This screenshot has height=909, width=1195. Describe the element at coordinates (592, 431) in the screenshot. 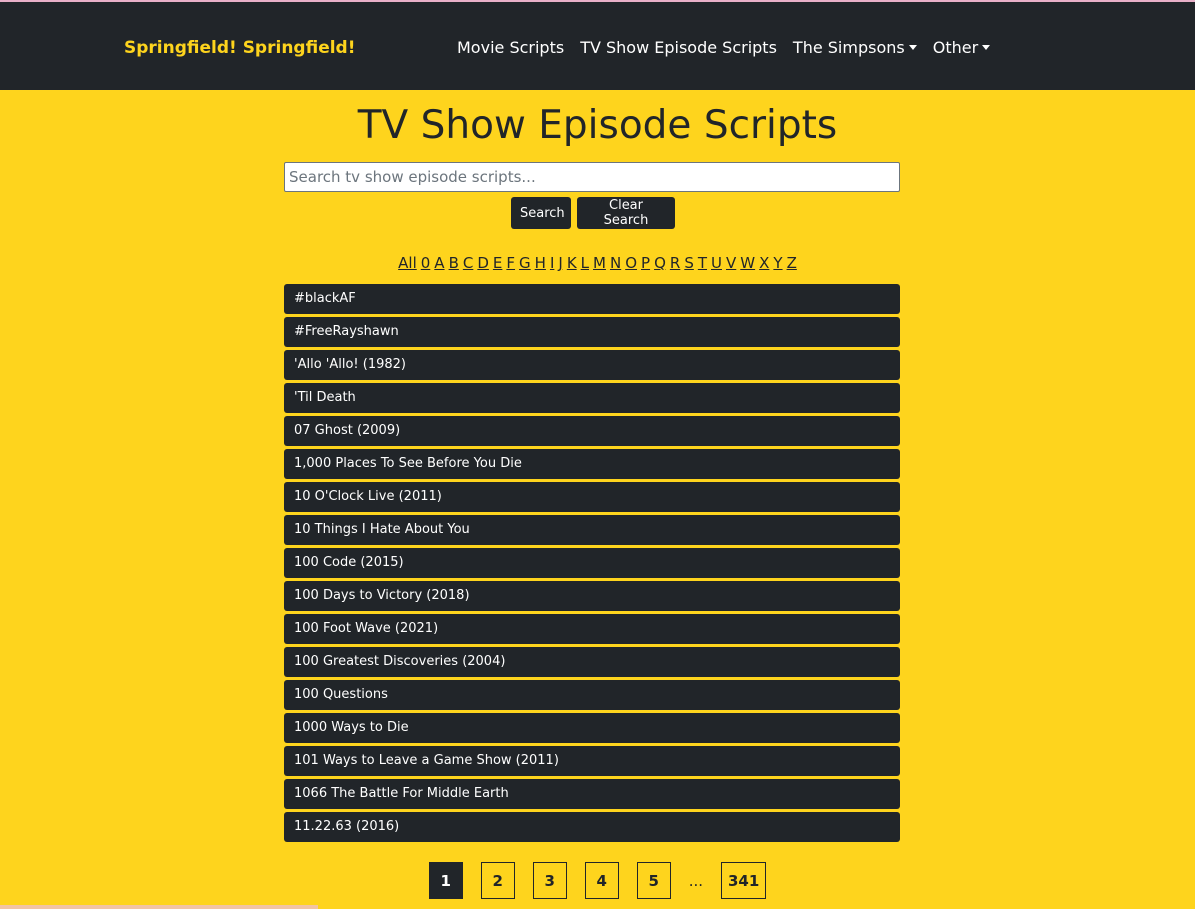

I see `list-item: 07 Ghost (2009)` at that location.